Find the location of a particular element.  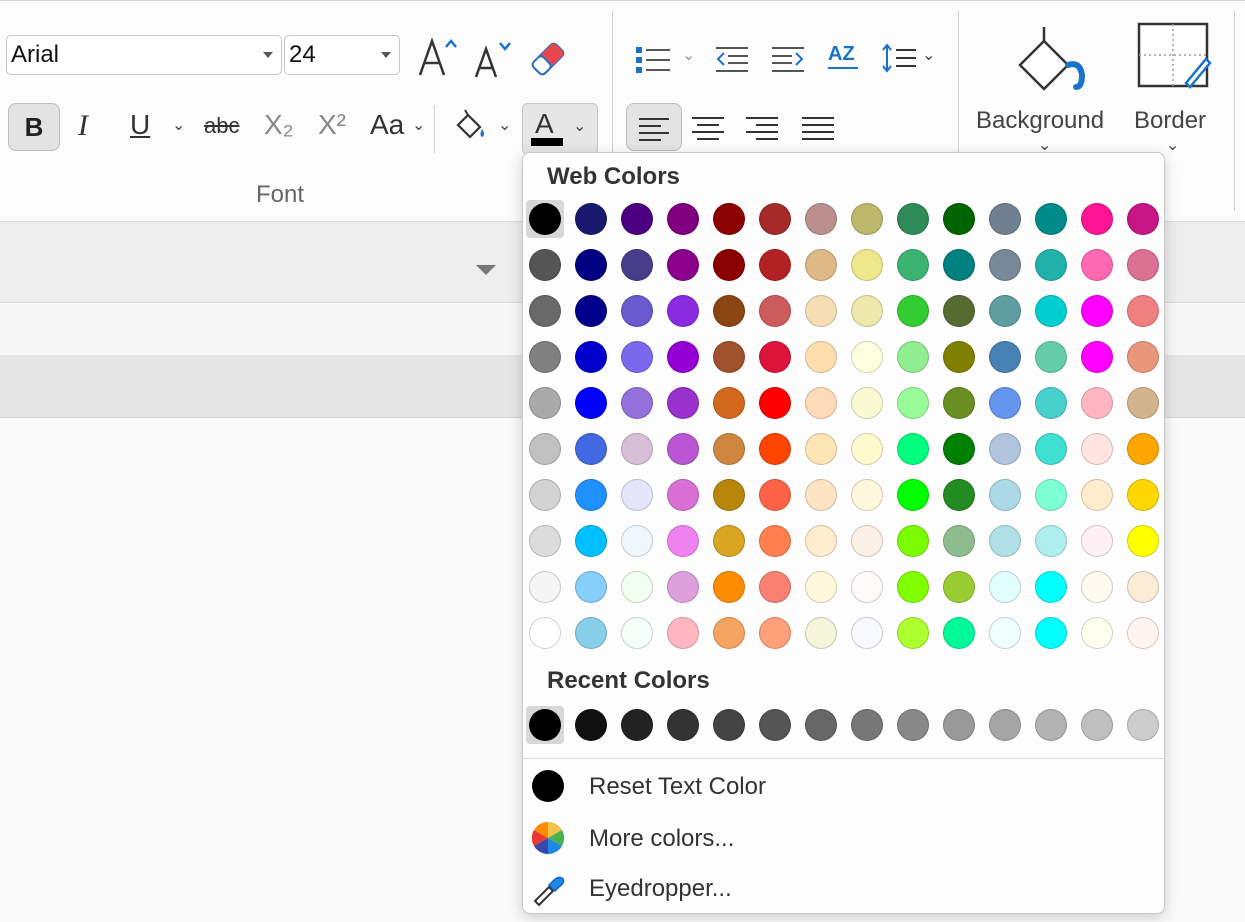

italic-button: I is located at coordinates (83, 126).